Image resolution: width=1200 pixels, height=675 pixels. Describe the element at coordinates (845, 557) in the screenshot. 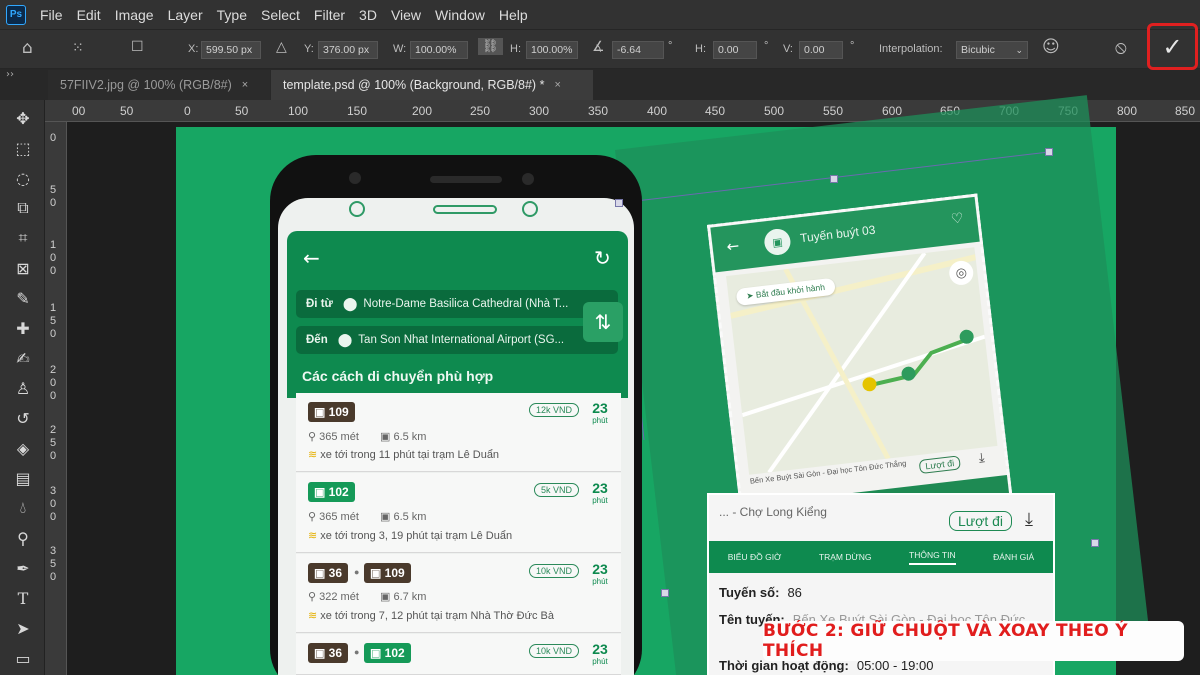

I see `tab-stops: TRẠM DỪNG` at that location.